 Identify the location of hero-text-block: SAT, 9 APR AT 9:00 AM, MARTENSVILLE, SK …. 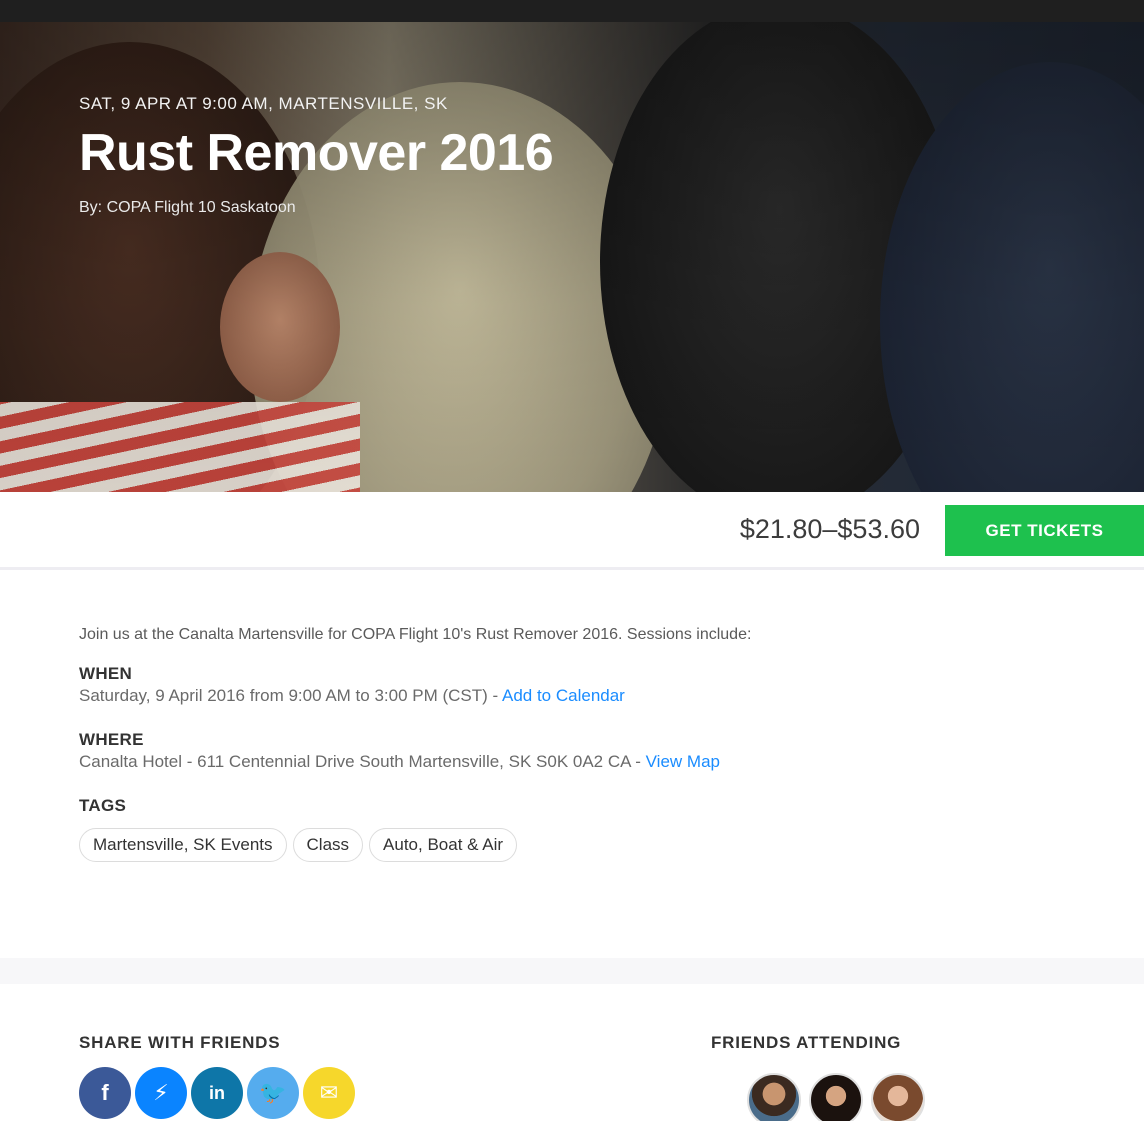
(316, 155).